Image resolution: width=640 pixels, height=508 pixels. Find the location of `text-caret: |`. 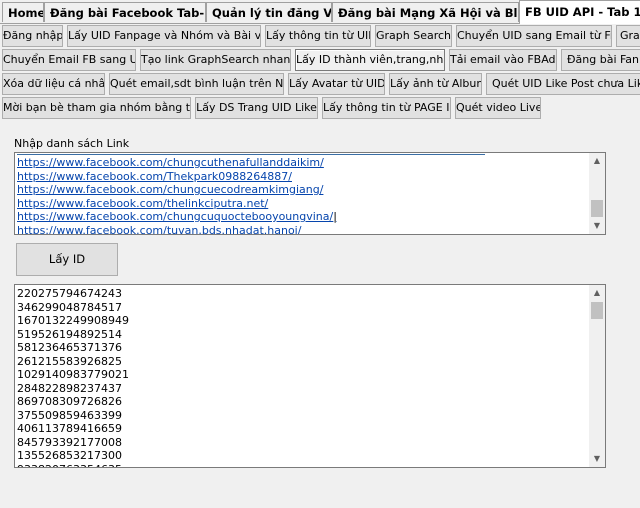

text-caret: | is located at coordinates (335, 216).